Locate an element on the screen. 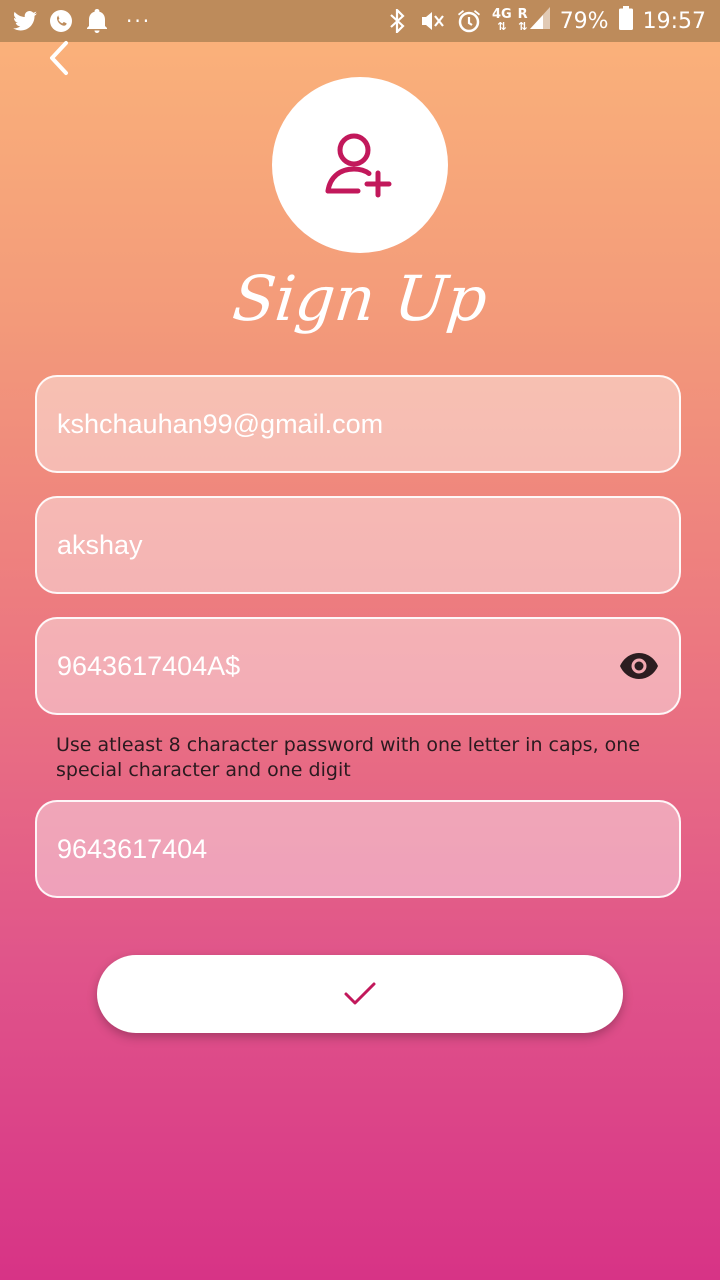  phone-field is located at coordinates (358, 849).